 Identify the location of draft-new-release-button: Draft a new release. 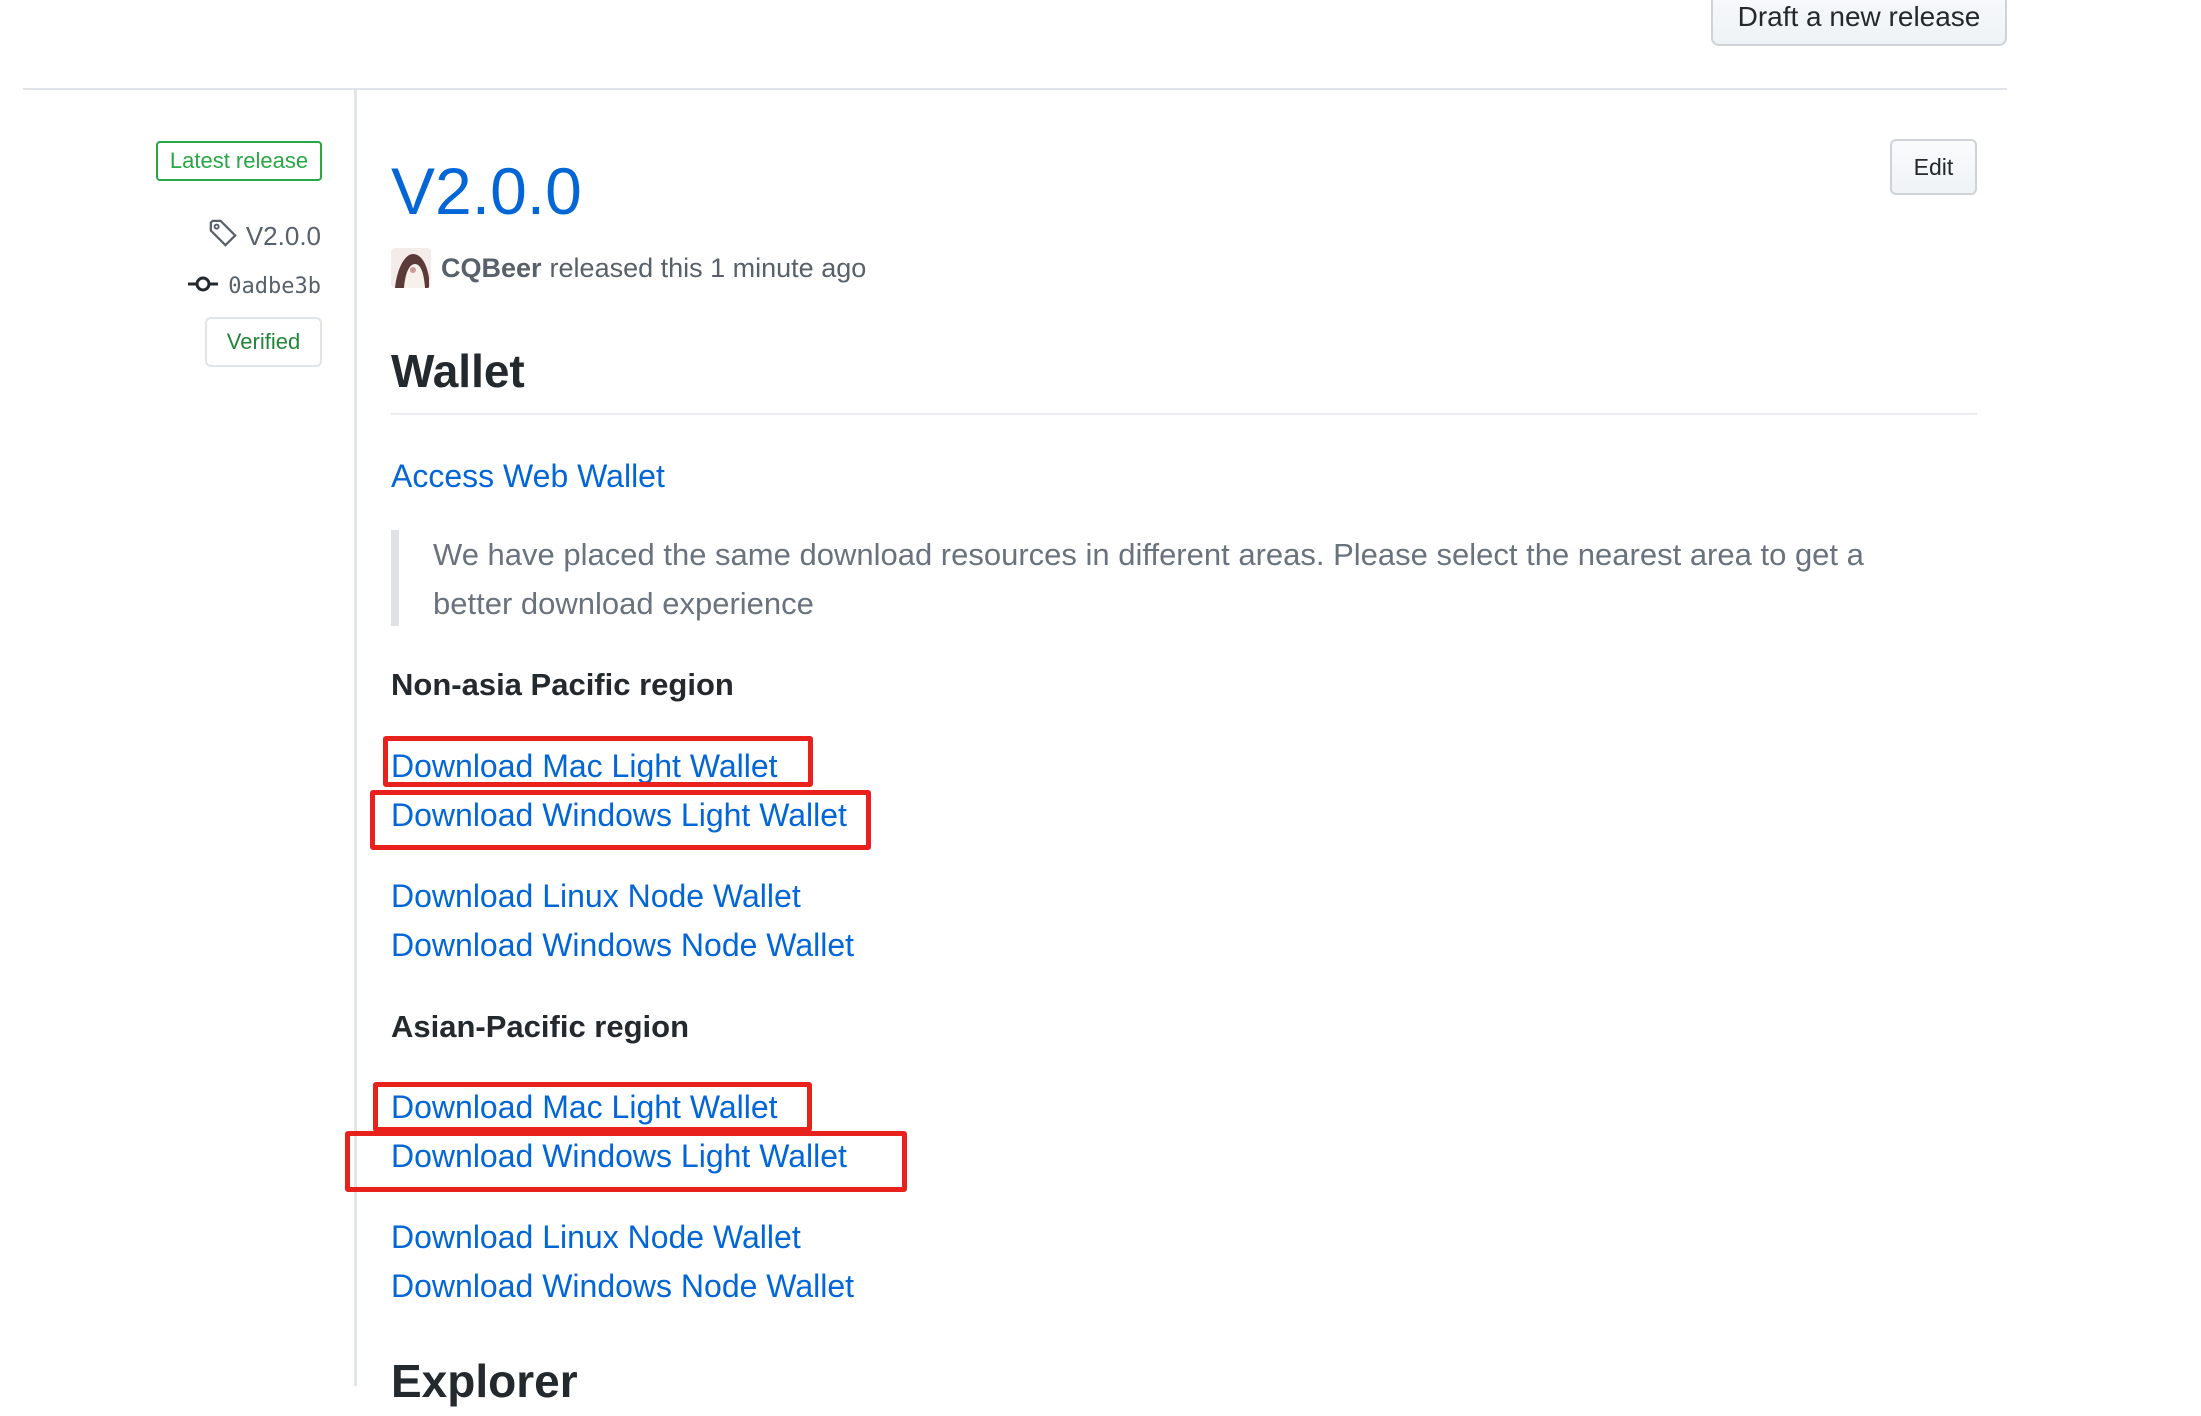
(1859, 23).